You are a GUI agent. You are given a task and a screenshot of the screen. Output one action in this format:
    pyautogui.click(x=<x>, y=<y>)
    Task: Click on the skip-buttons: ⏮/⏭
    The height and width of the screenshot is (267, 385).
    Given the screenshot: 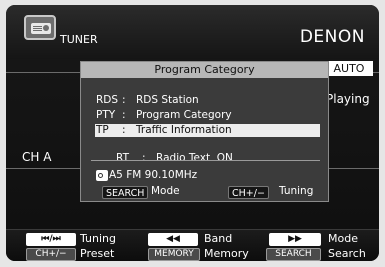 What is the action you would take?
    pyautogui.click(x=51, y=239)
    